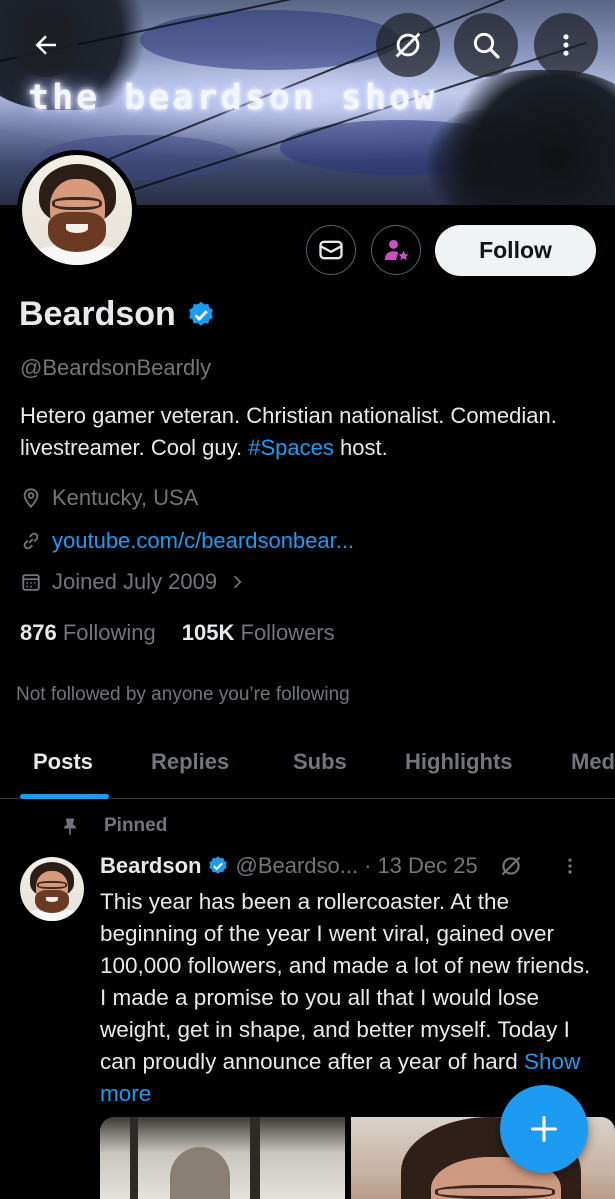 This screenshot has height=1199, width=615. I want to click on mutual-followers-note: Not followed by anyone you’re following, so click(183, 694).